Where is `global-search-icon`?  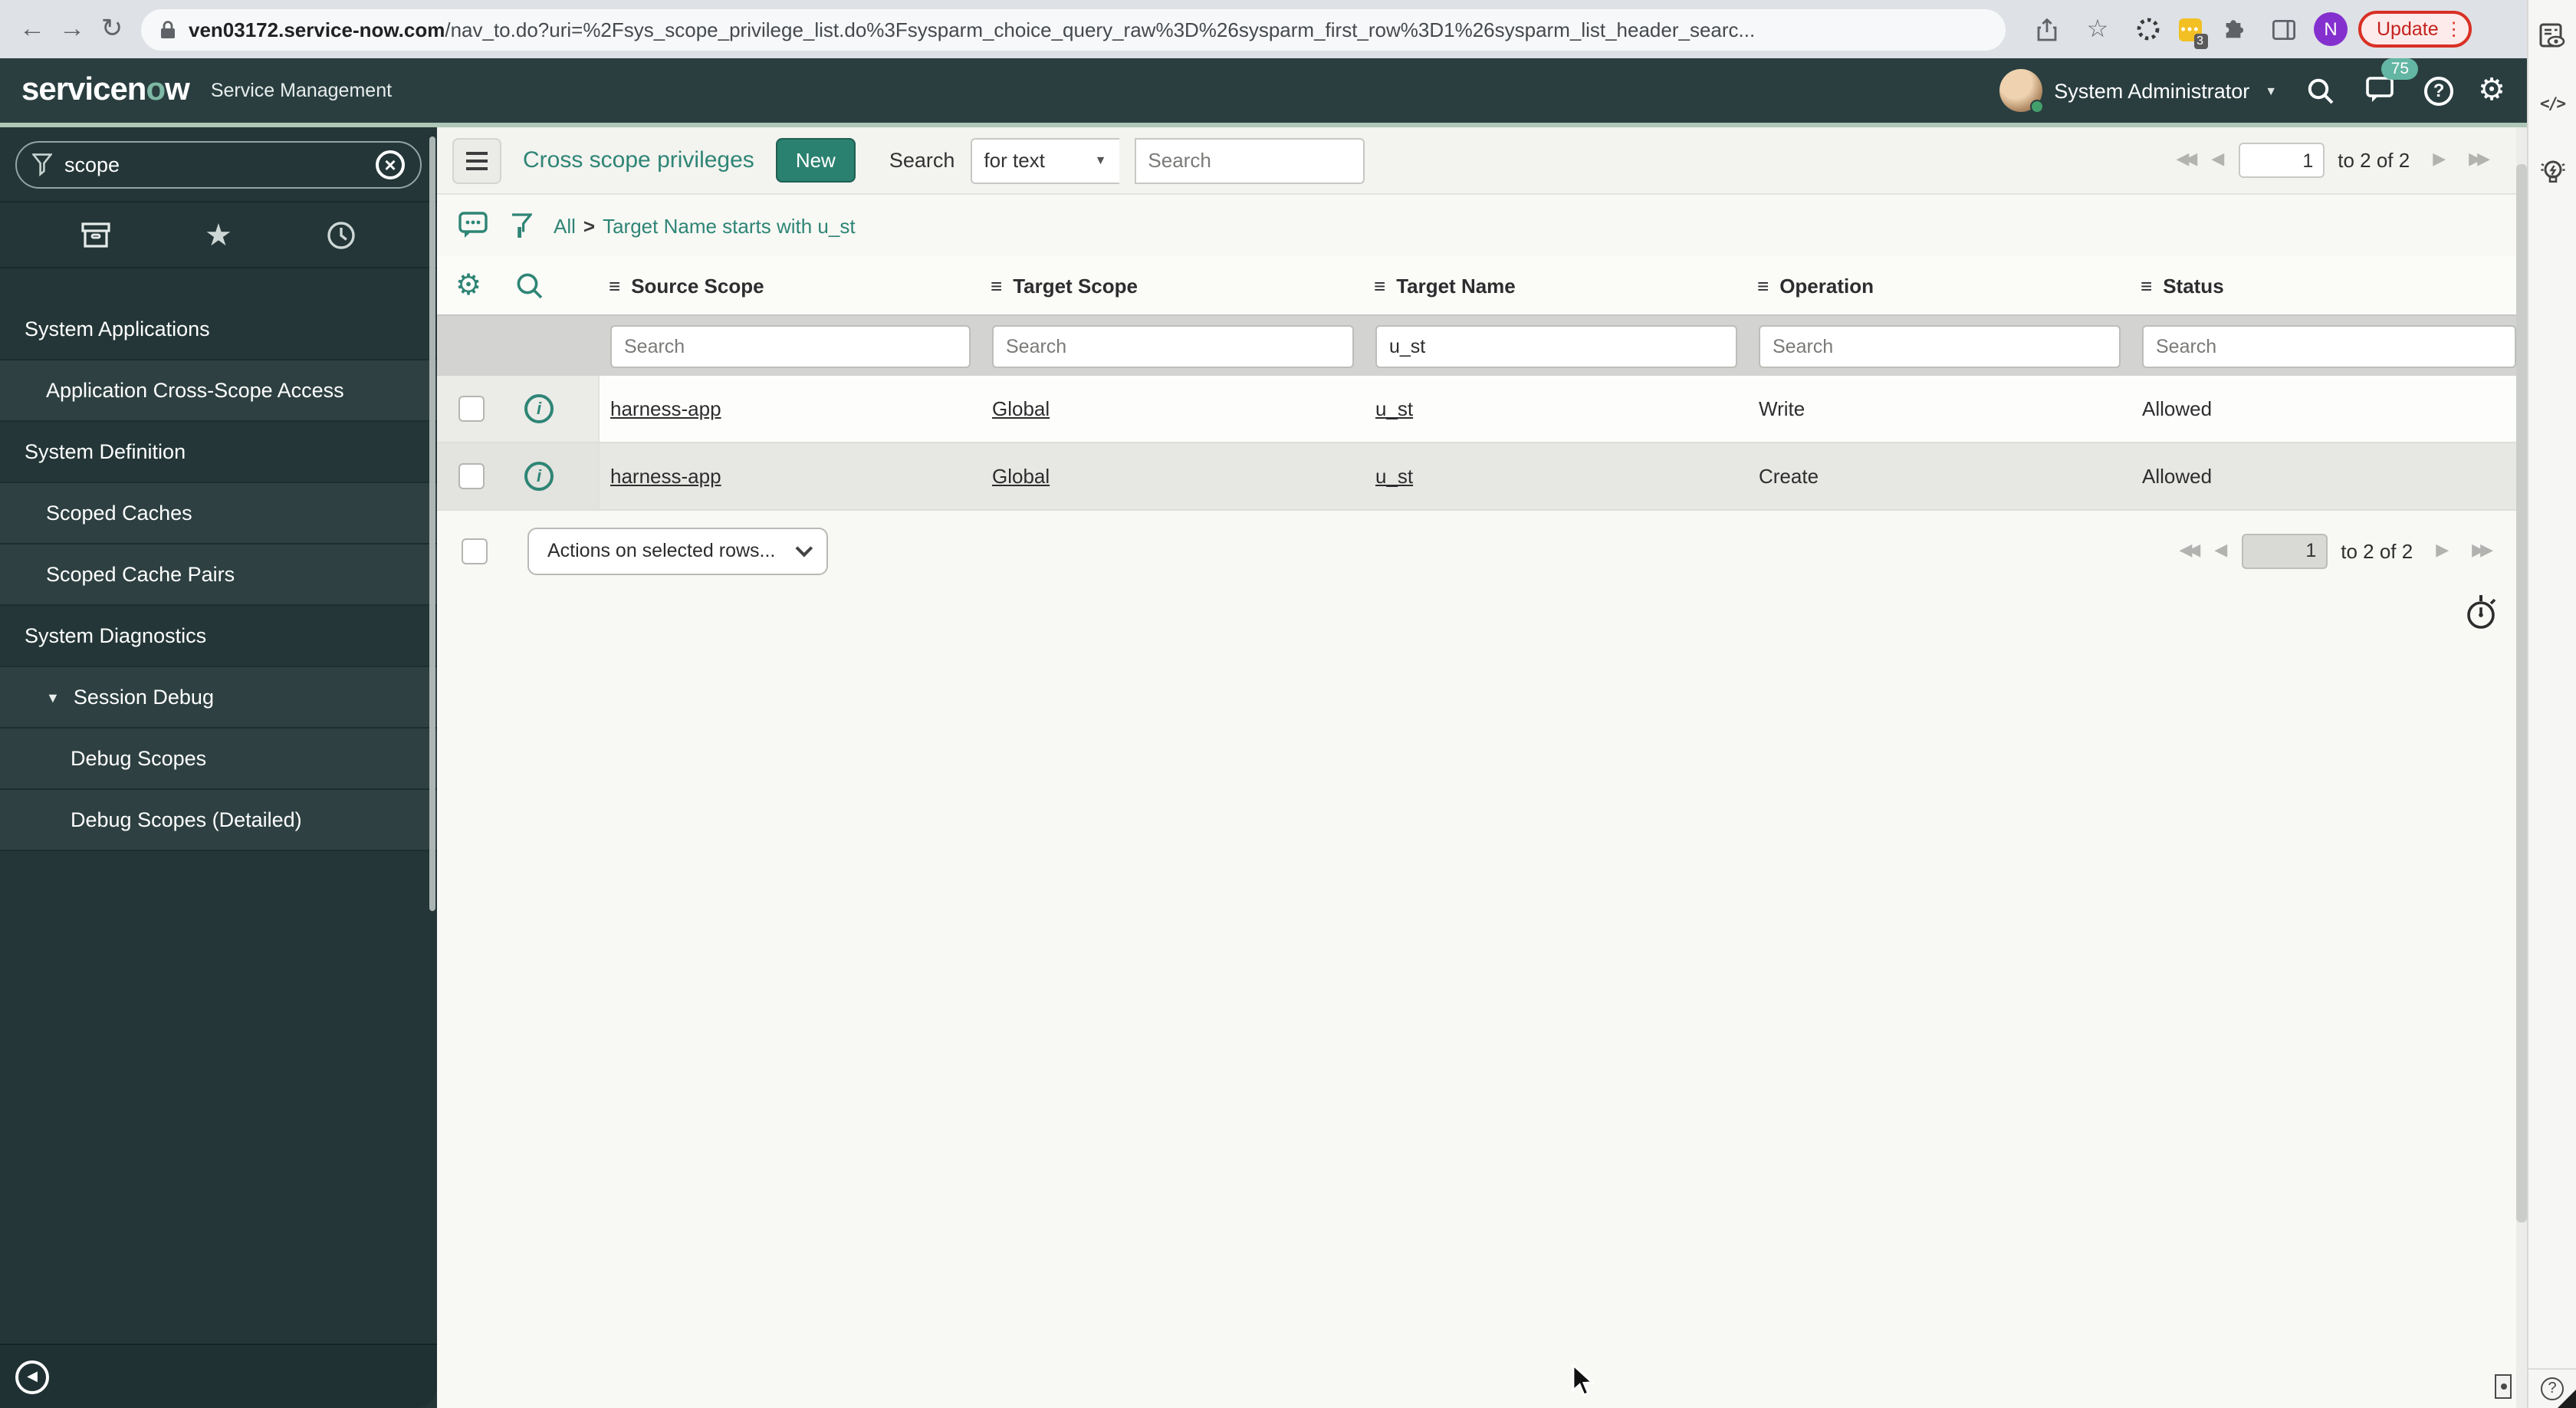
global-search-icon is located at coordinates (2320, 90).